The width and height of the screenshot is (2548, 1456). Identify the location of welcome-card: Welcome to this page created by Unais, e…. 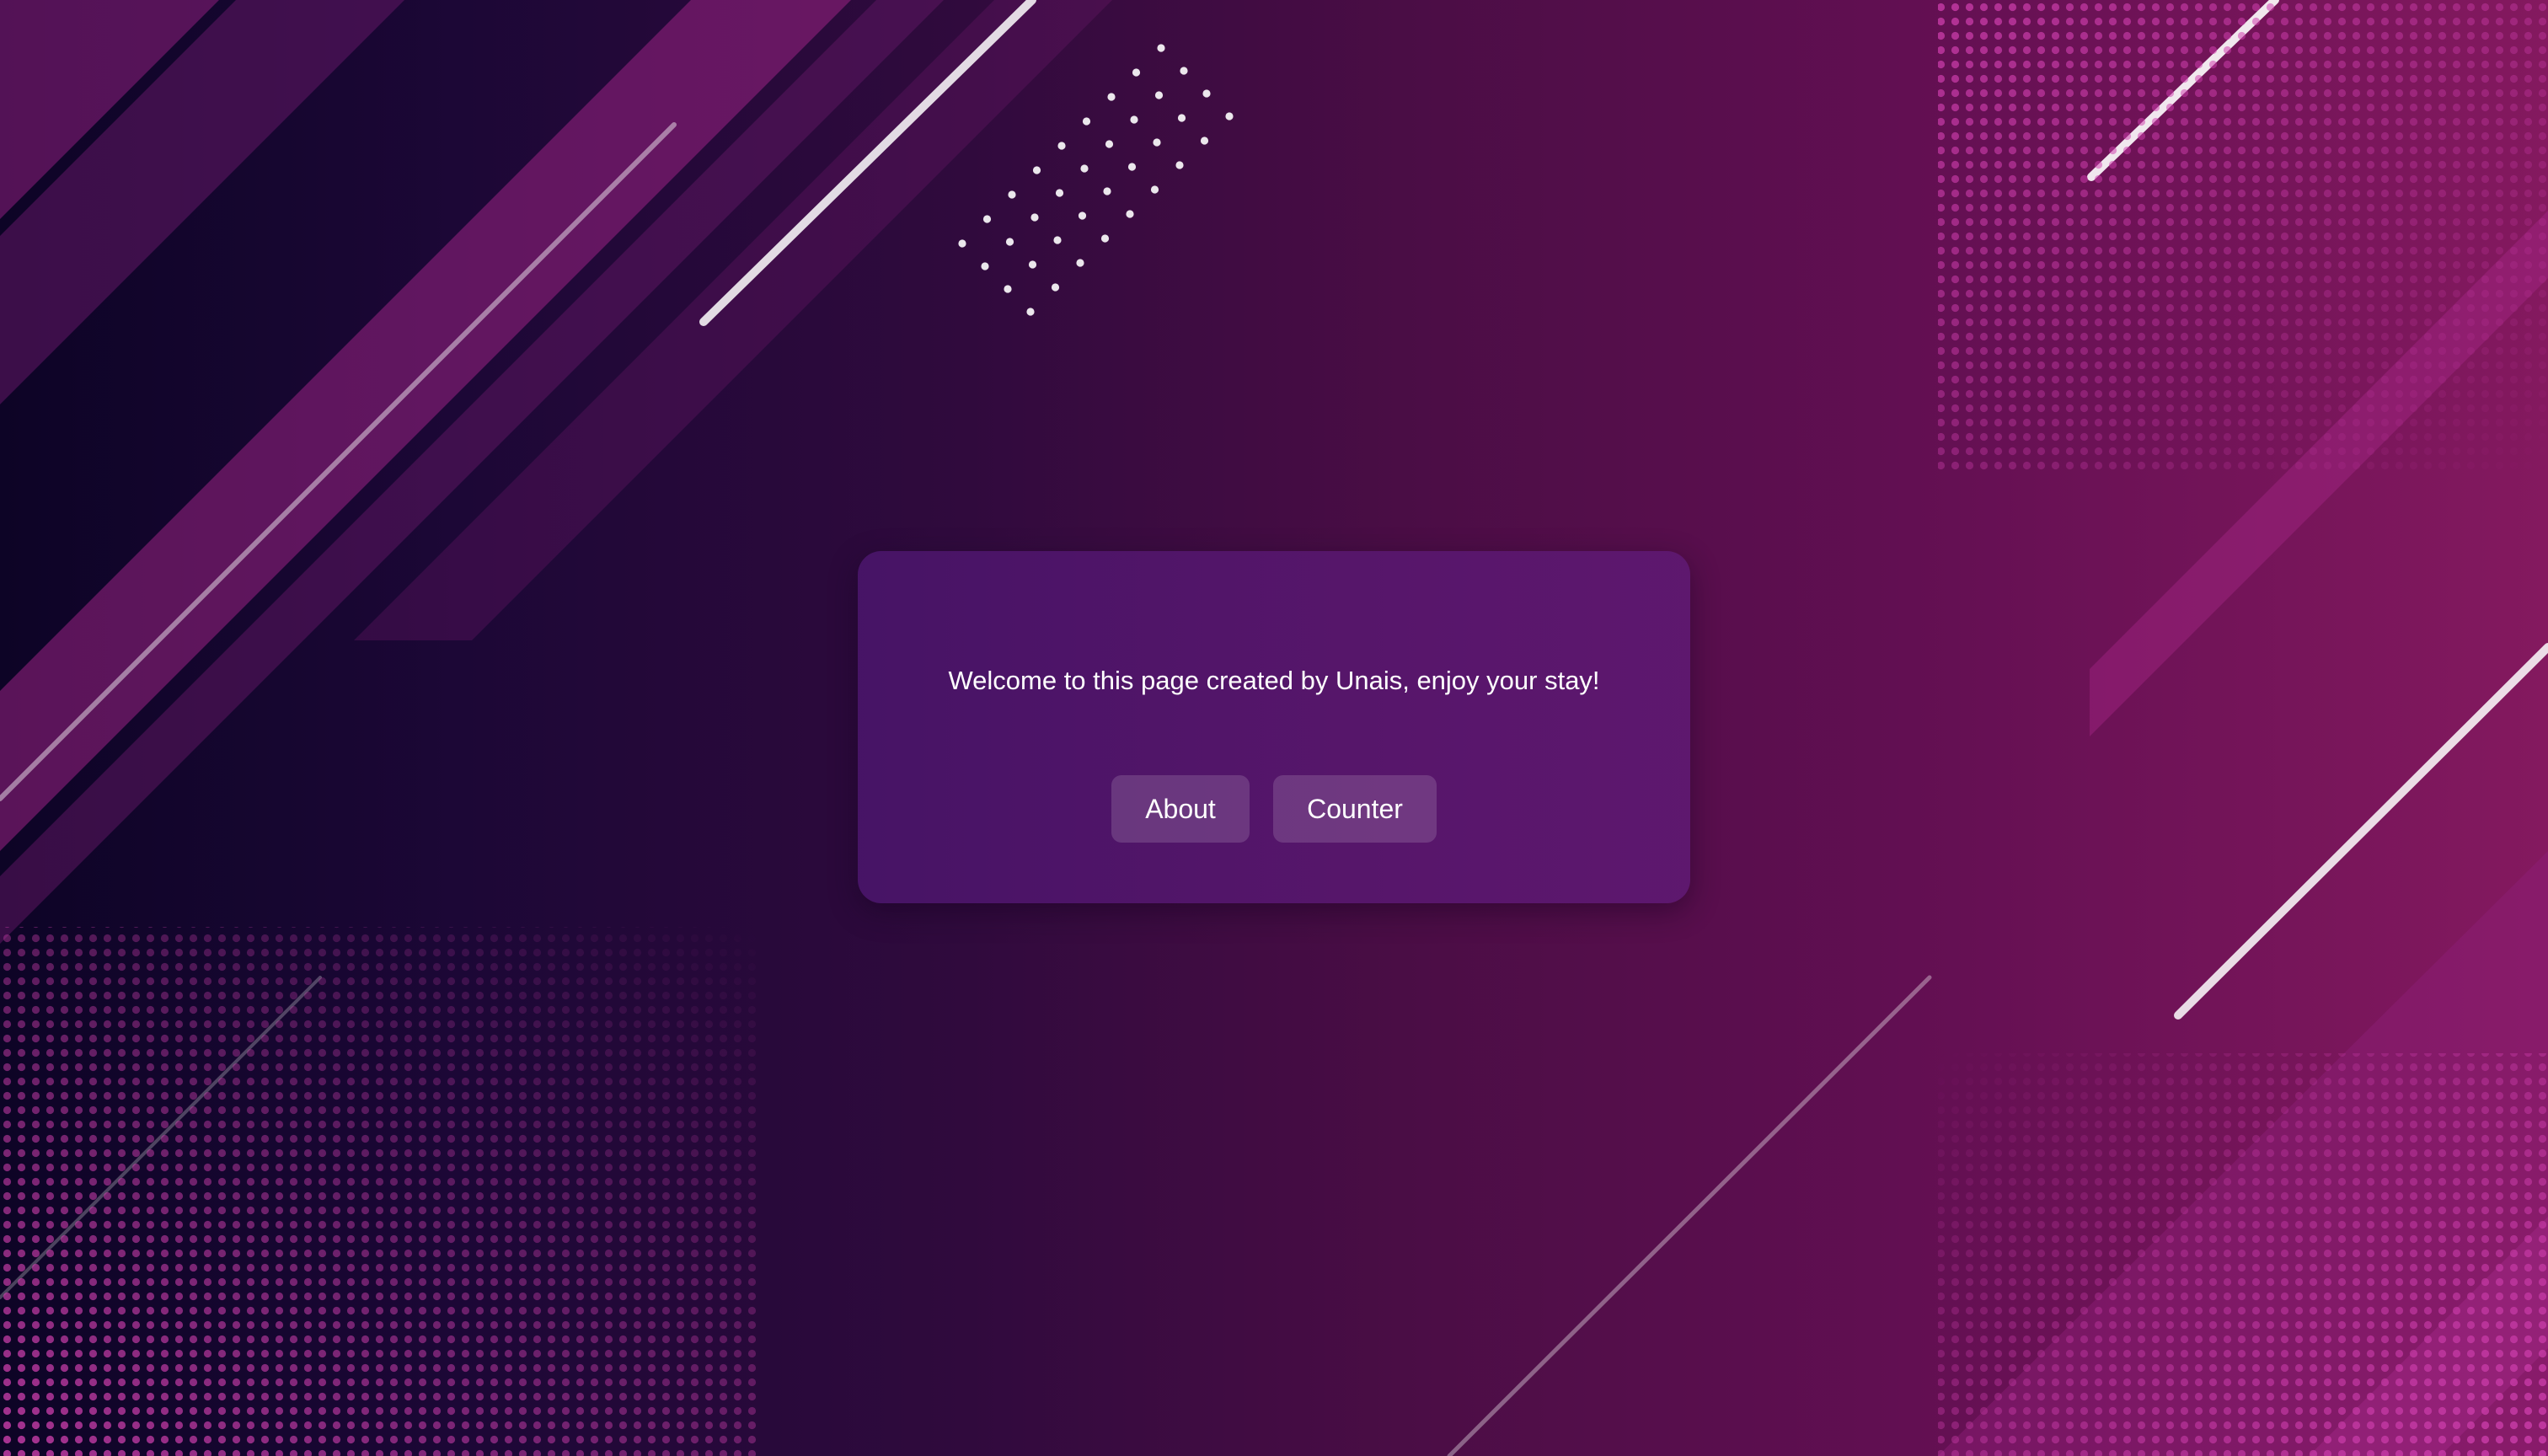
(1274, 727).